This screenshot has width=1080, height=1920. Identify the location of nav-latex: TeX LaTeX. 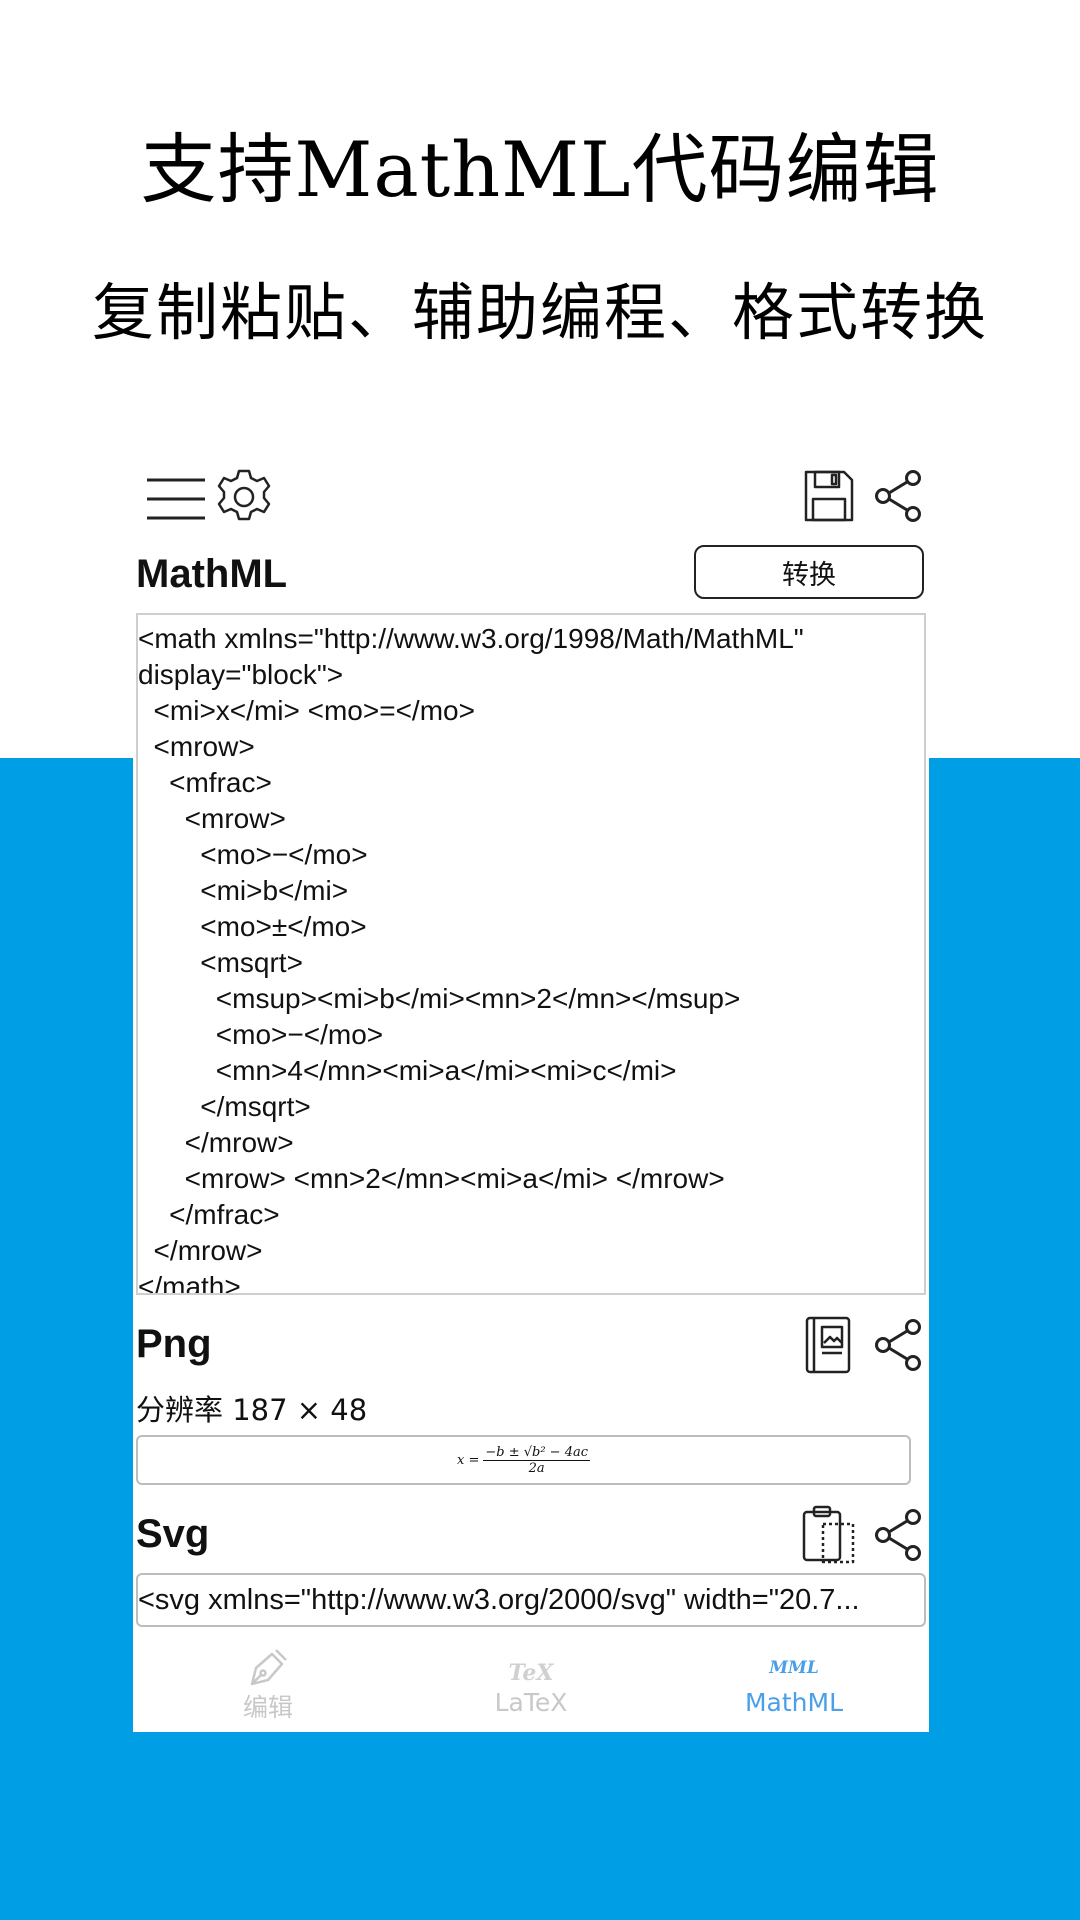
(531, 1687).